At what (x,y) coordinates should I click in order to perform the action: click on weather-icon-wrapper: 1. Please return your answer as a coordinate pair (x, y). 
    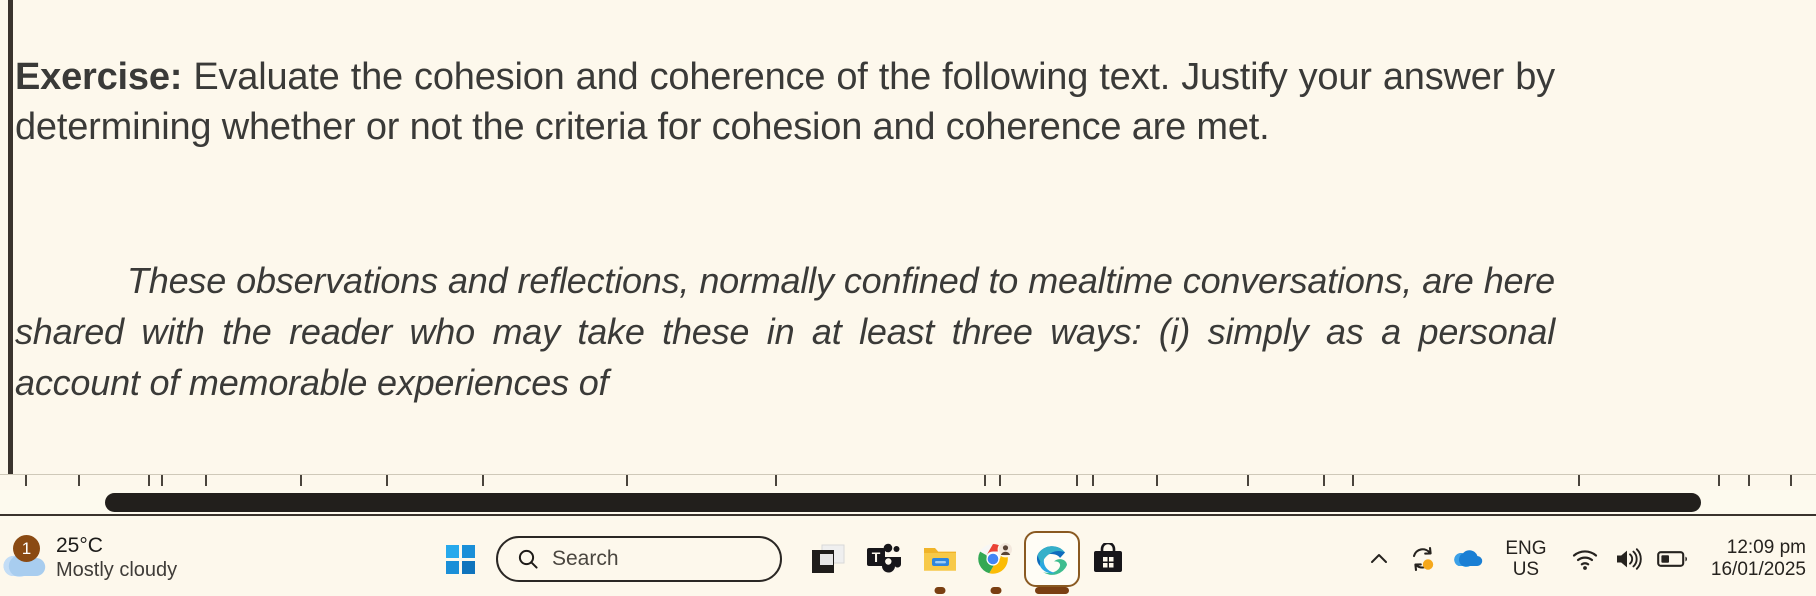
    Looking at the image, I should click on (25, 558).